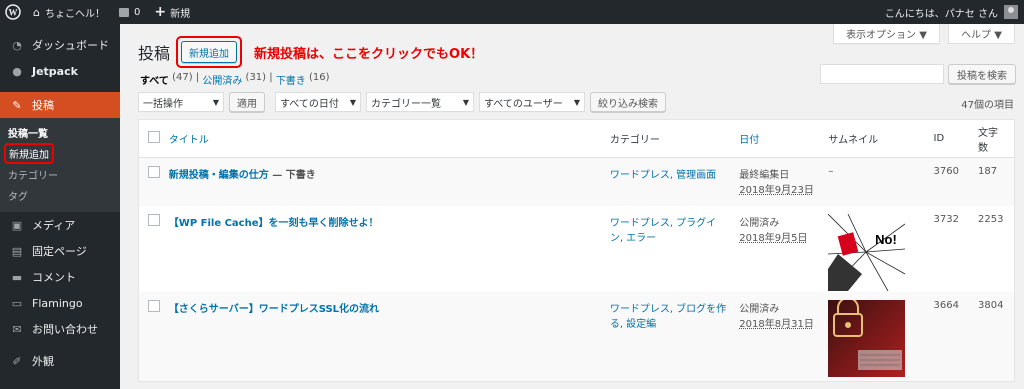 Image resolution: width=1024 pixels, height=389 pixels. I want to click on header-date: 日付, so click(749, 140).